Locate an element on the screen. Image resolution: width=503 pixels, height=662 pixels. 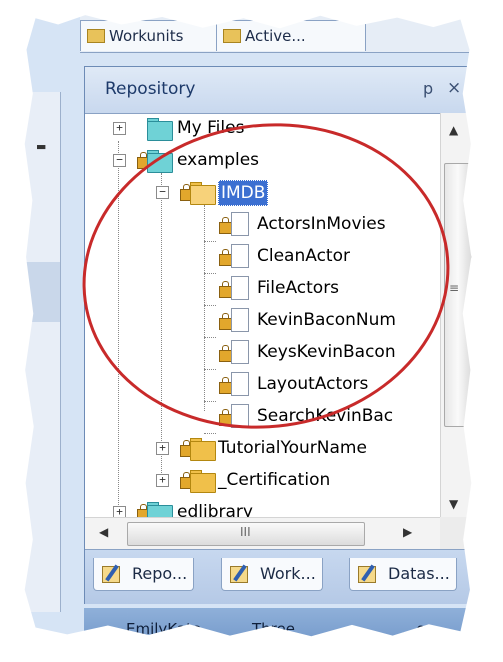
tree-item-tutorialyourname: + TutorialYourName is located at coordinates (262, 448).